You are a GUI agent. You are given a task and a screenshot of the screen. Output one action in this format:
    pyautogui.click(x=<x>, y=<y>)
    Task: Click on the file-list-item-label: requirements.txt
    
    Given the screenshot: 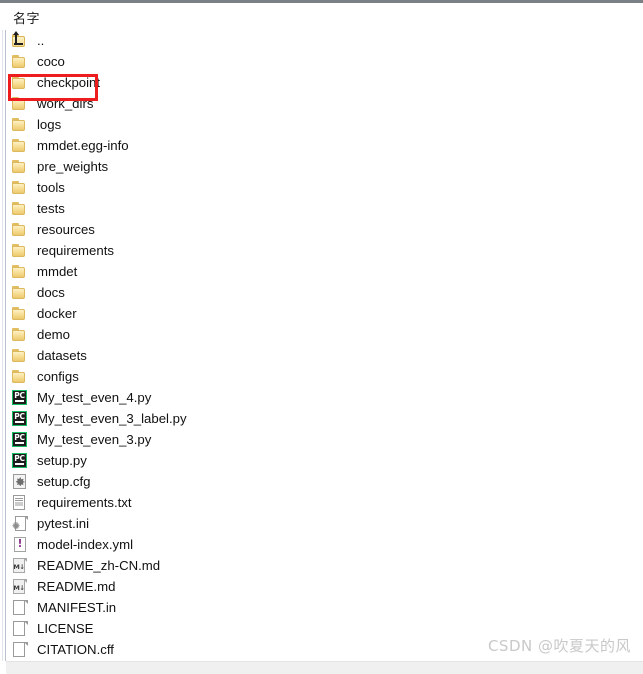 What is the action you would take?
    pyautogui.click(x=84, y=502)
    